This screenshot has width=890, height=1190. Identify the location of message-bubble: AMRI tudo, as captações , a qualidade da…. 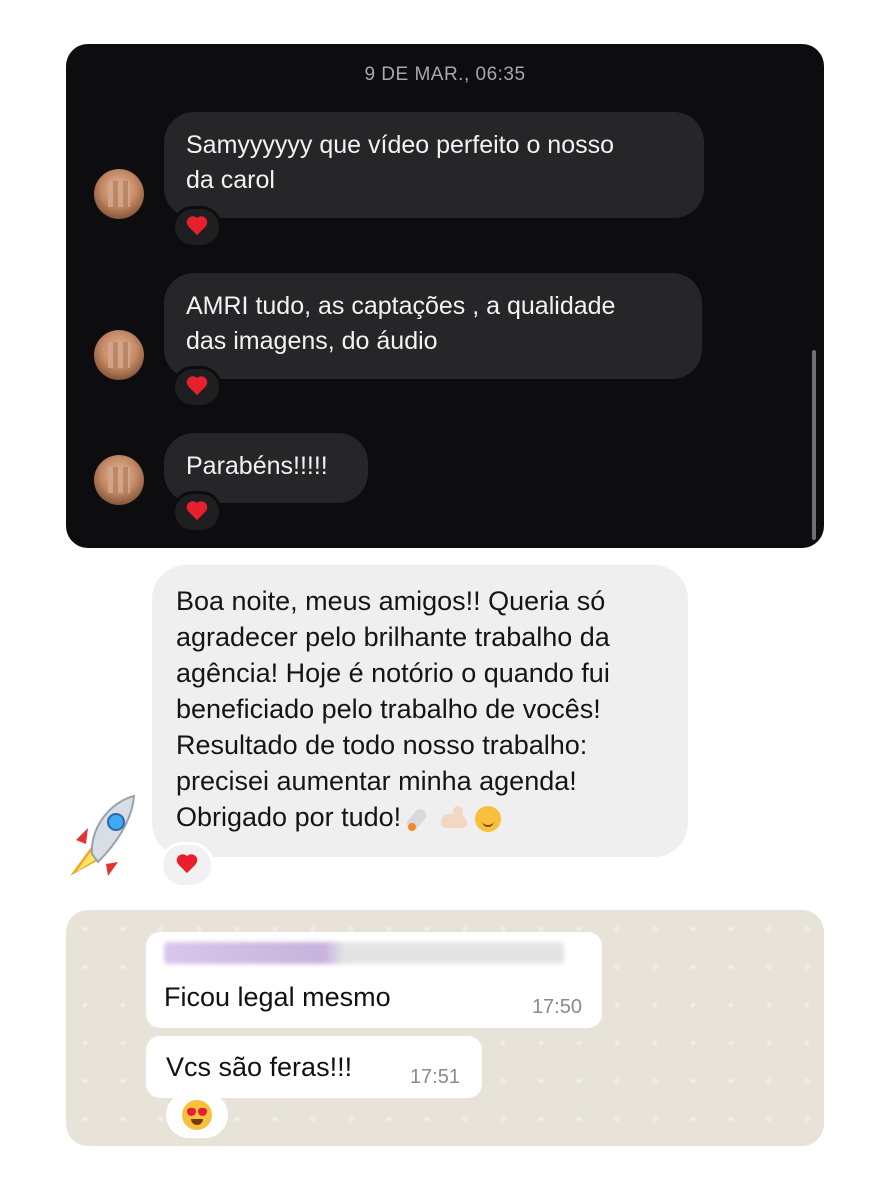
(433, 326).